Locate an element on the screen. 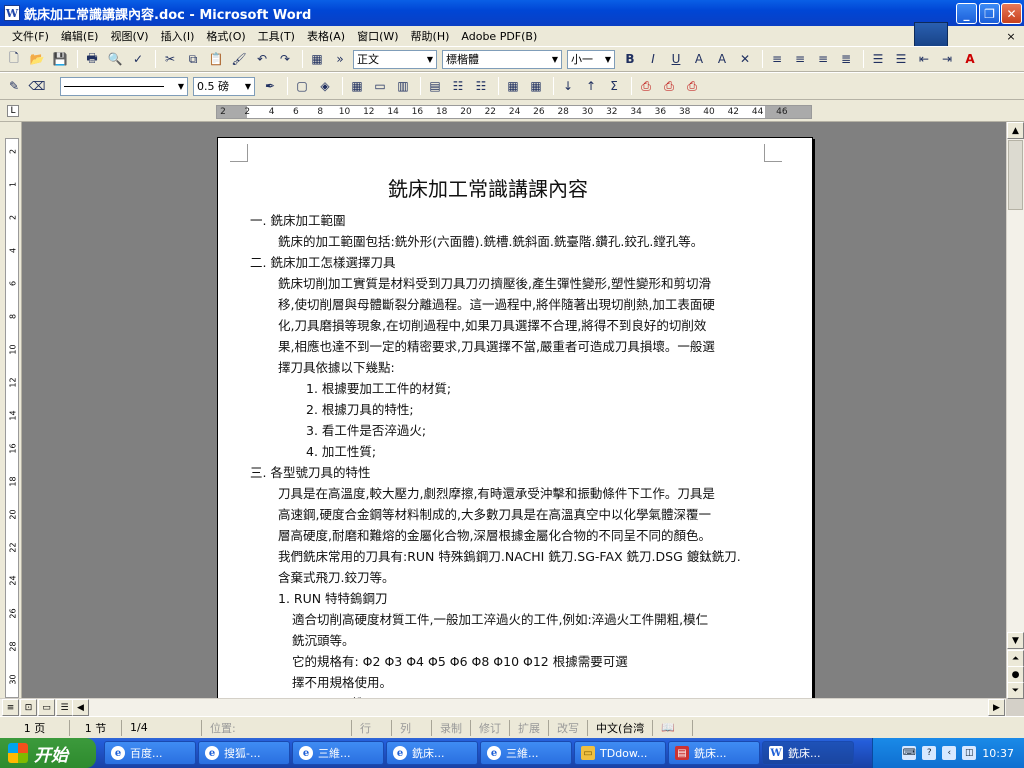 This screenshot has width=1024, height=768. start-button: 开始 is located at coordinates (48, 753).